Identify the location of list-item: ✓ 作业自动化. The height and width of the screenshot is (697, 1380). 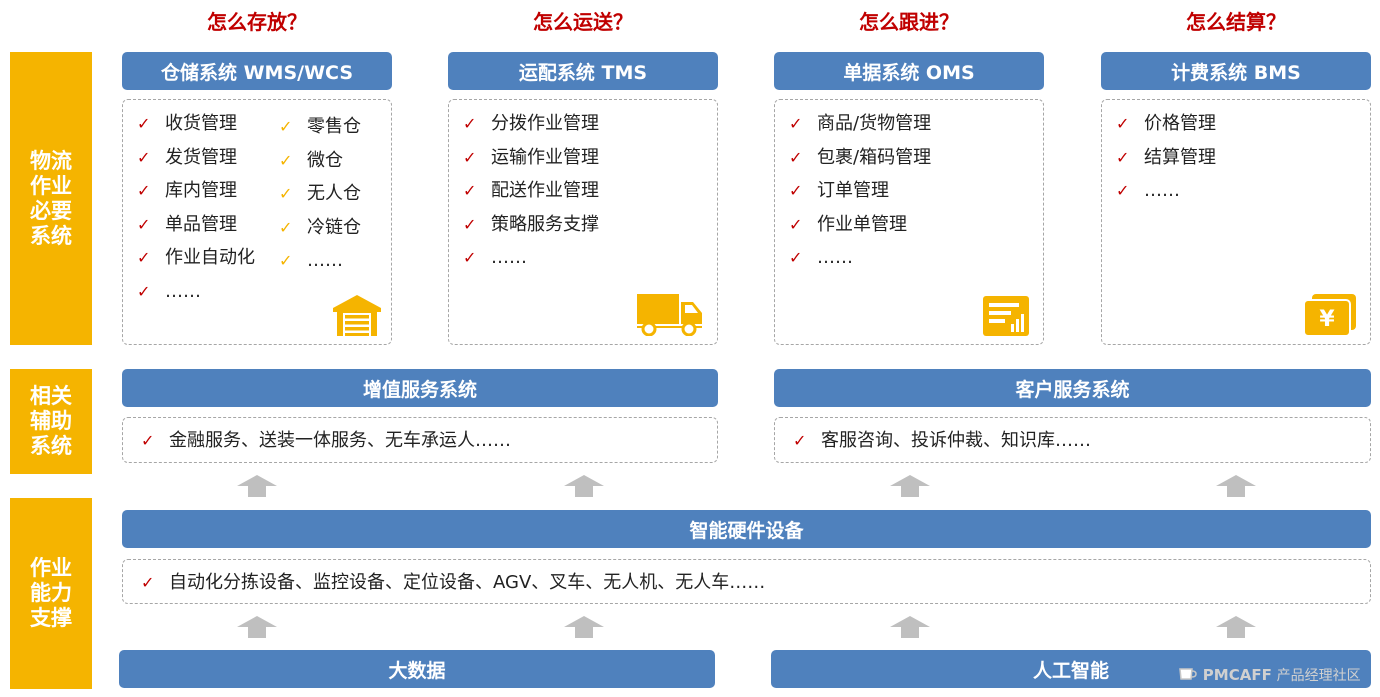
(196, 258).